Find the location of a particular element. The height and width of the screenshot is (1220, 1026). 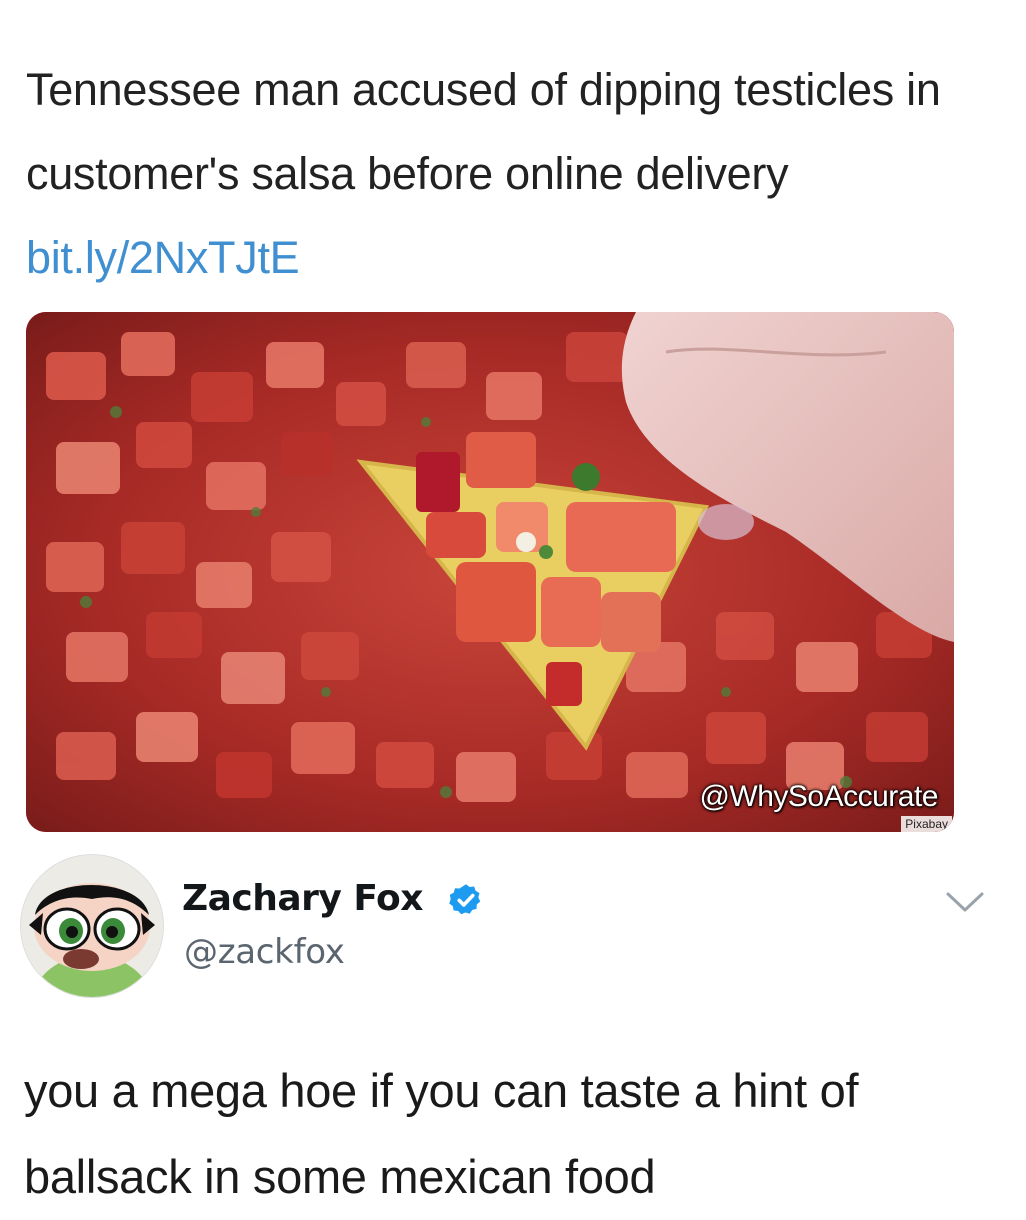

avatar is located at coordinates (92, 926).